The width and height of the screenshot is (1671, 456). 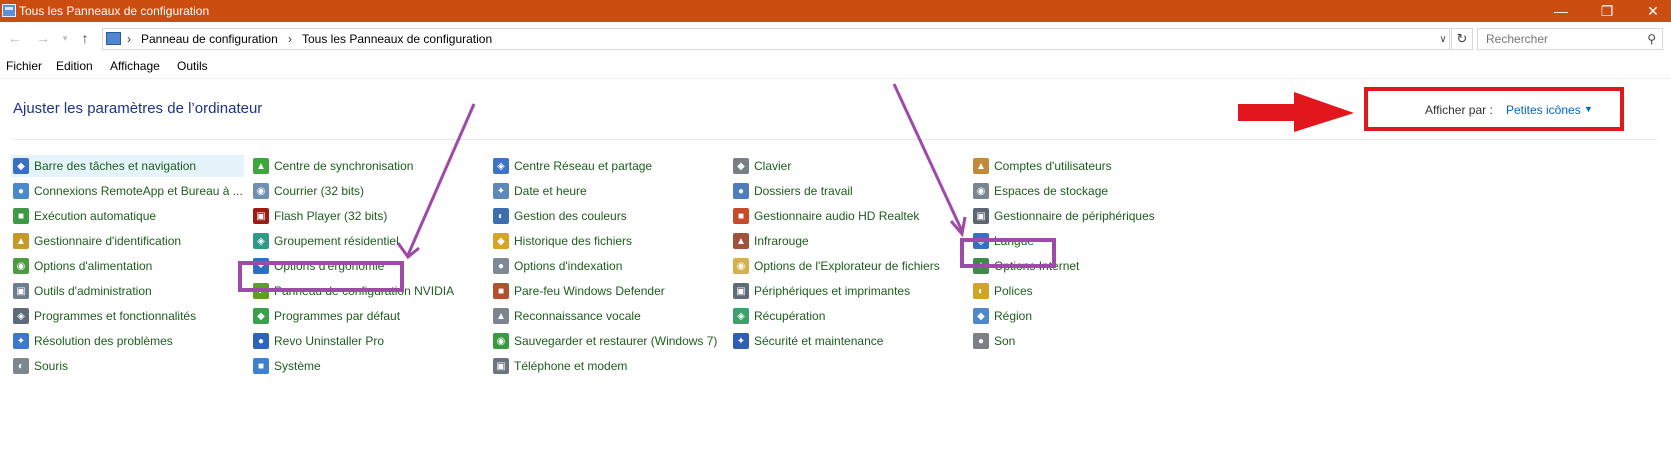 I want to click on purple-arrow-right, so click(x=928, y=157).